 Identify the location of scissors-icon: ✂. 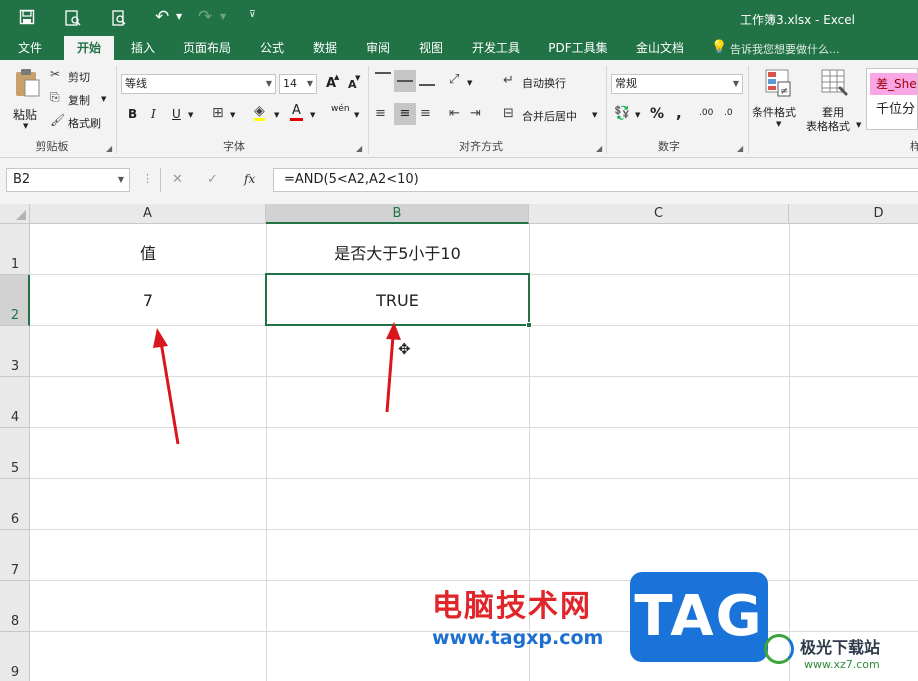
(55, 74).